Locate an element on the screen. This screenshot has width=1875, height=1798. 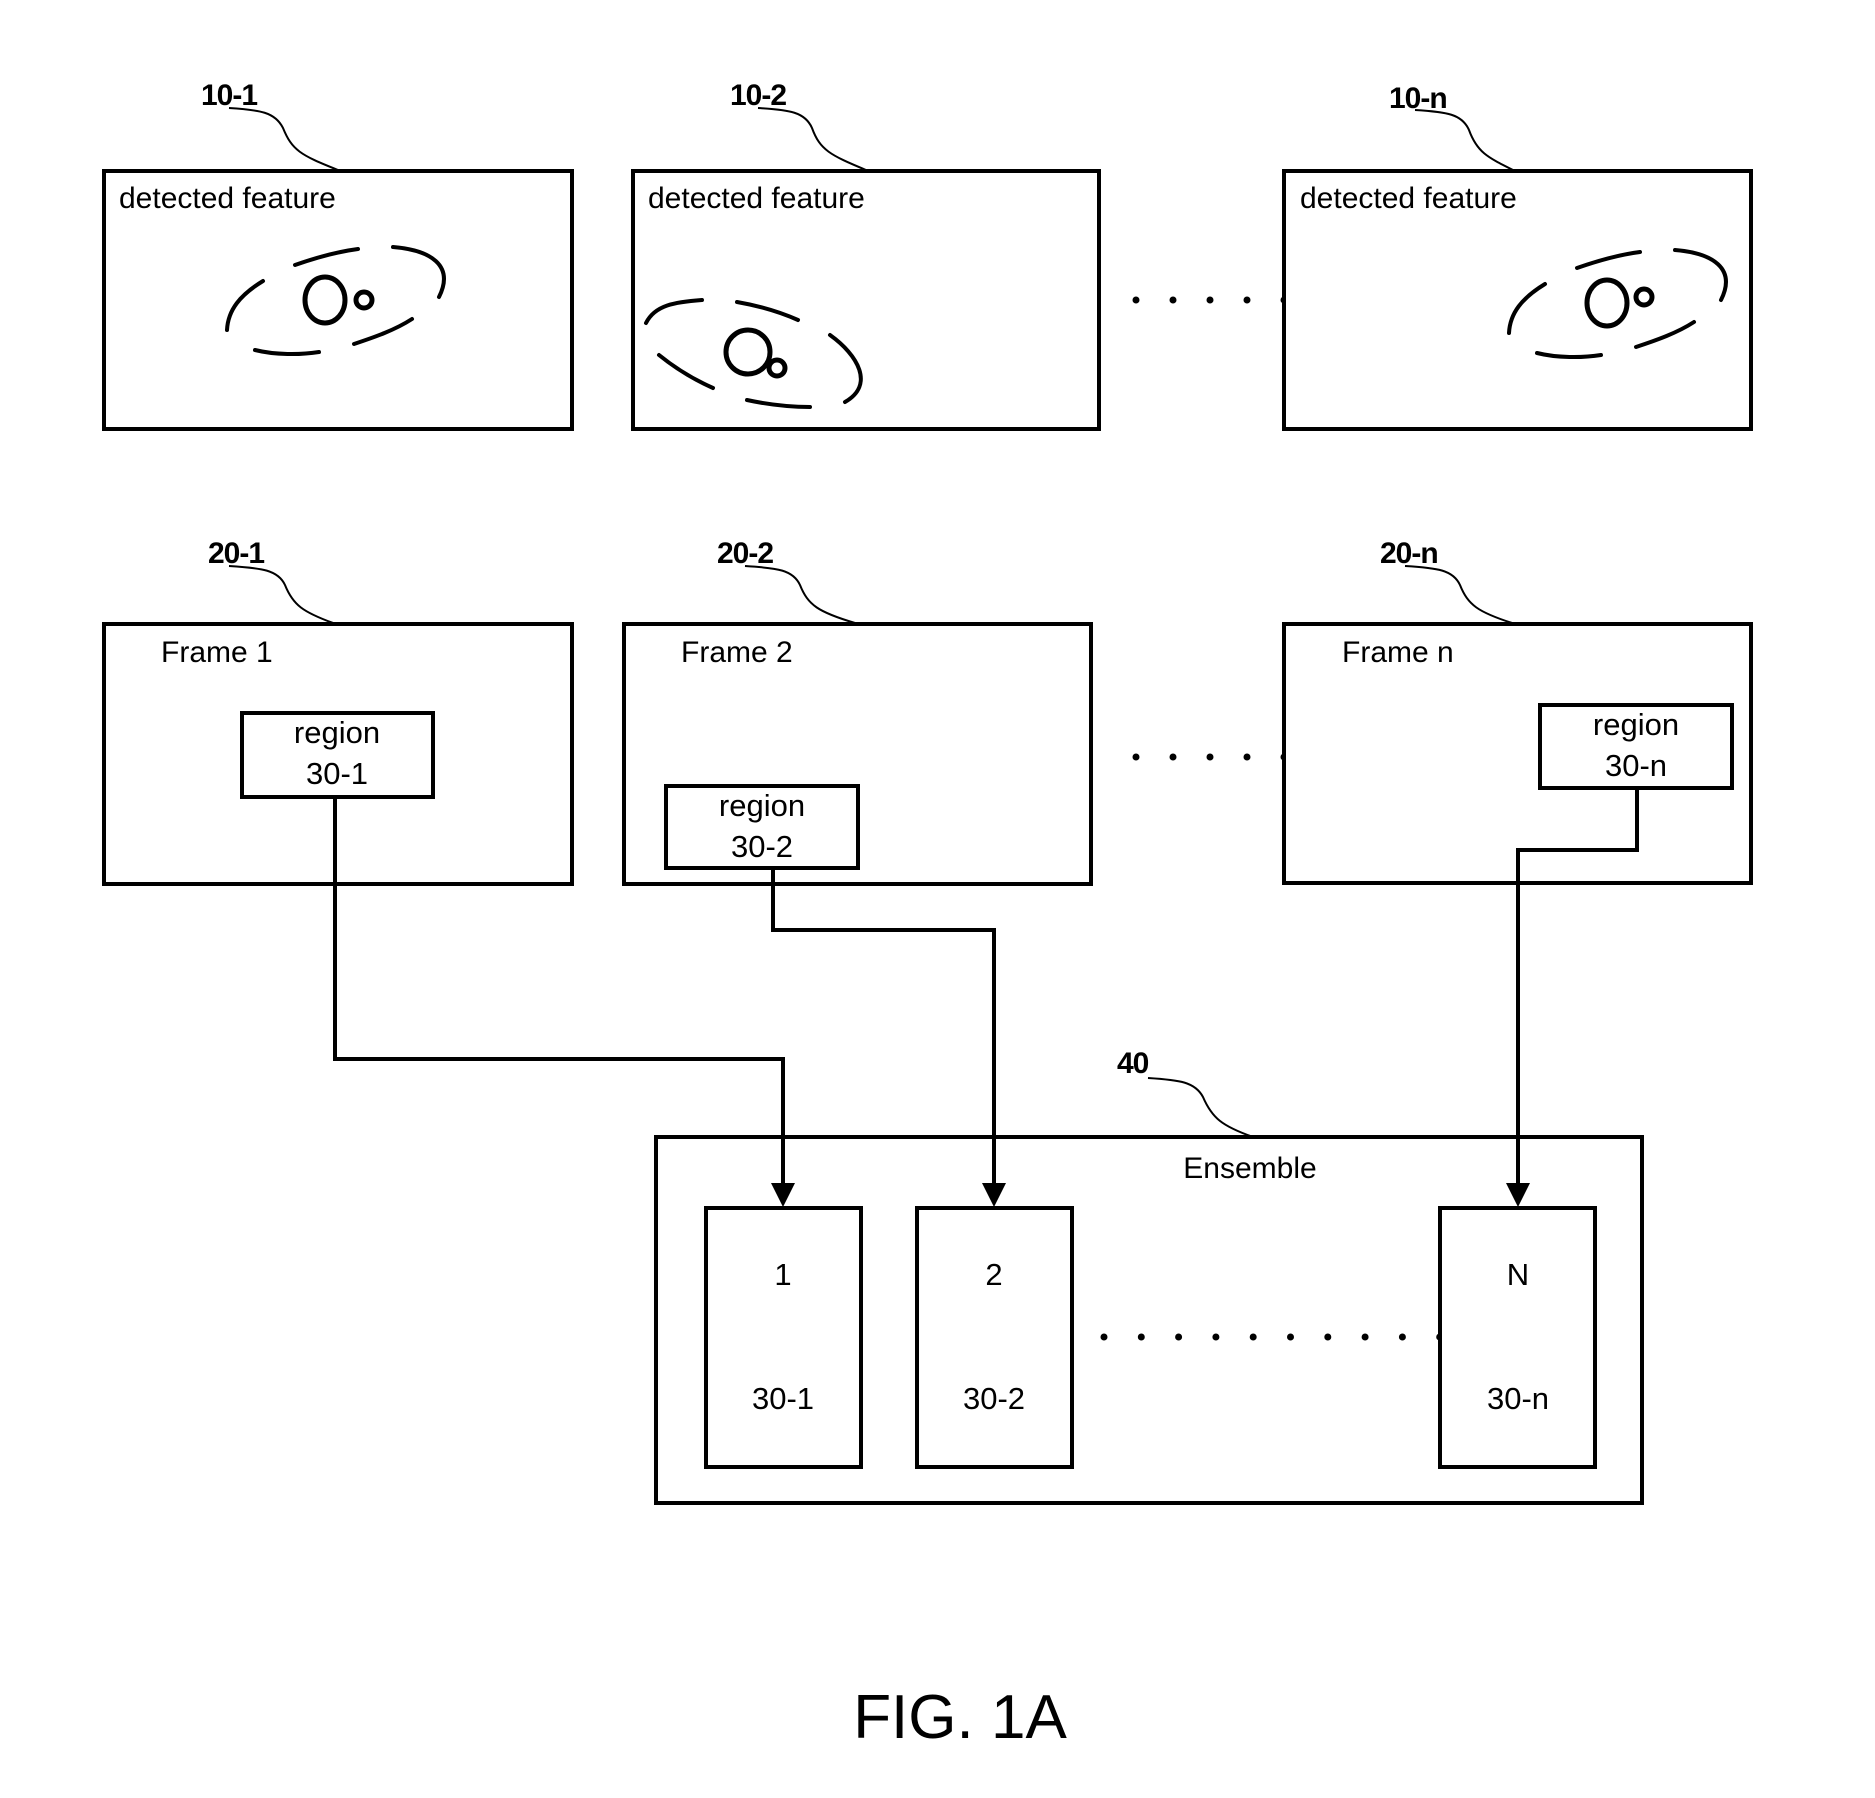
member-index: 2 is located at coordinates (993, 1274).